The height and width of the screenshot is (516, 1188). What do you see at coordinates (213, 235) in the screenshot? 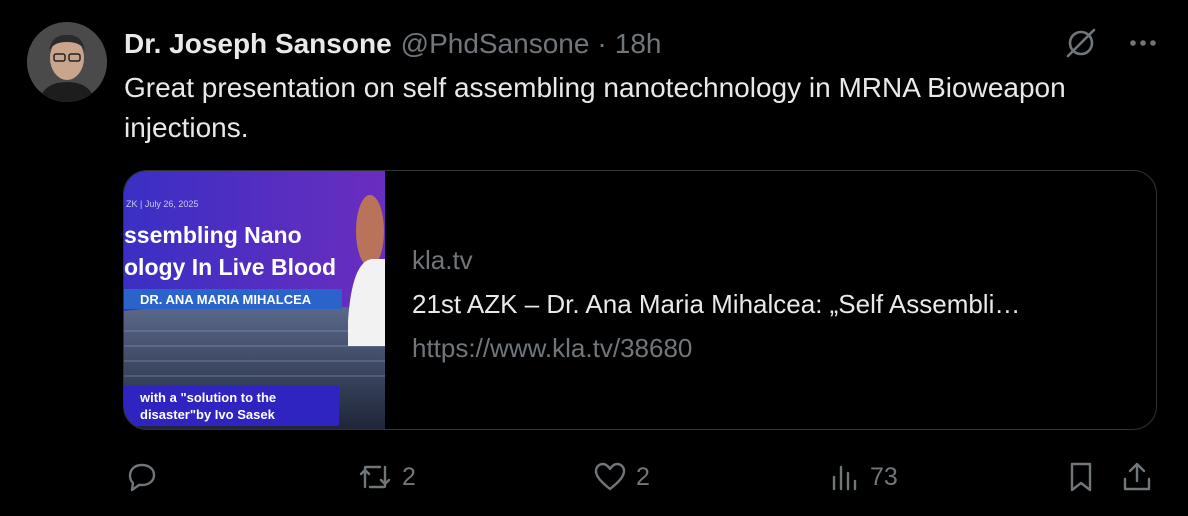
I see `thumb-title-line1: ssembling Nano` at bounding box center [213, 235].